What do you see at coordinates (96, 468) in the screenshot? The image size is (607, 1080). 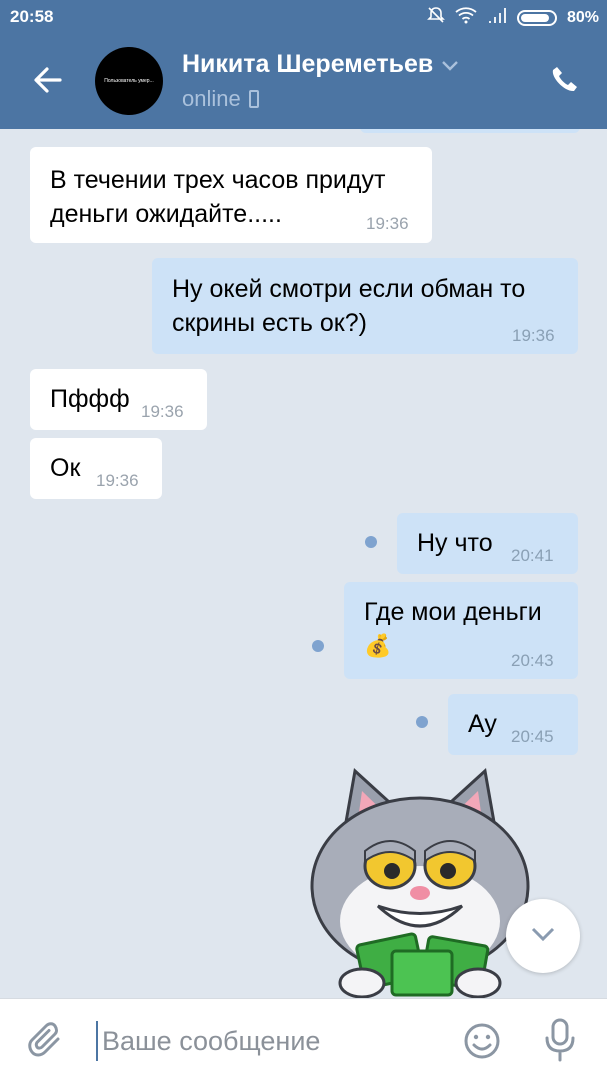 I see `message-bubble-incoming: Ок 19:36` at bounding box center [96, 468].